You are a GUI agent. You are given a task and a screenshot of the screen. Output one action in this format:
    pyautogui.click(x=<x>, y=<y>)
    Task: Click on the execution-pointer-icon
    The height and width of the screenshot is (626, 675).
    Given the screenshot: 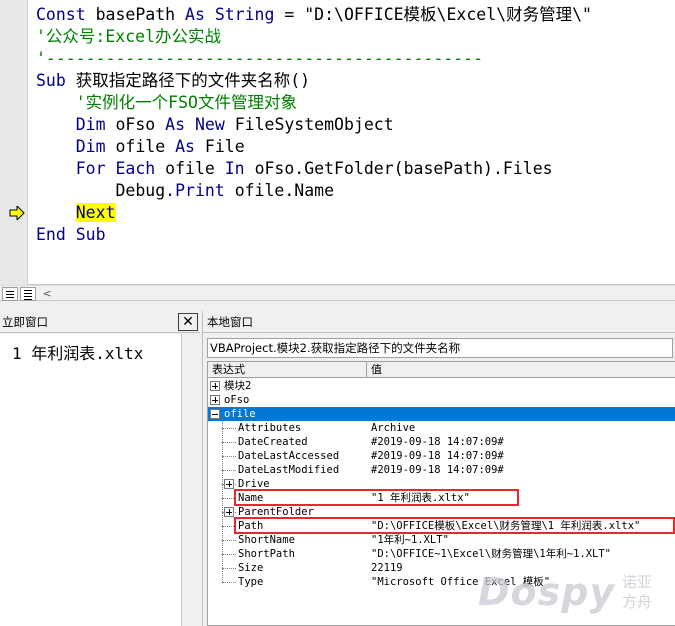 What is the action you would take?
    pyautogui.click(x=17, y=213)
    